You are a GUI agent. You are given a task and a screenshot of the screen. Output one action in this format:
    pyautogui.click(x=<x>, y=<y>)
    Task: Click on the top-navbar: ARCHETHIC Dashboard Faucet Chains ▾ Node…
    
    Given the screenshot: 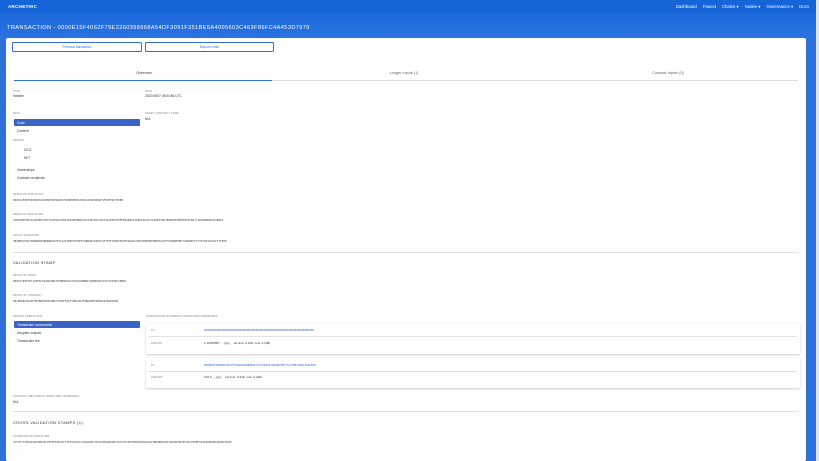 What is the action you would take?
    pyautogui.click(x=409, y=6)
    